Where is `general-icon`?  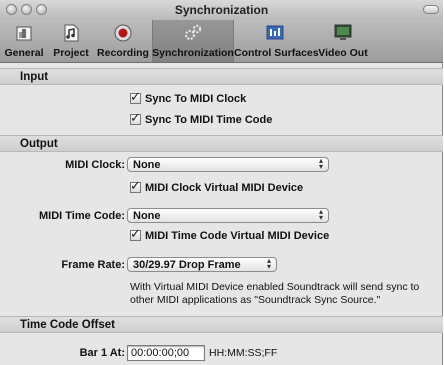
general-icon is located at coordinates (24, 33).